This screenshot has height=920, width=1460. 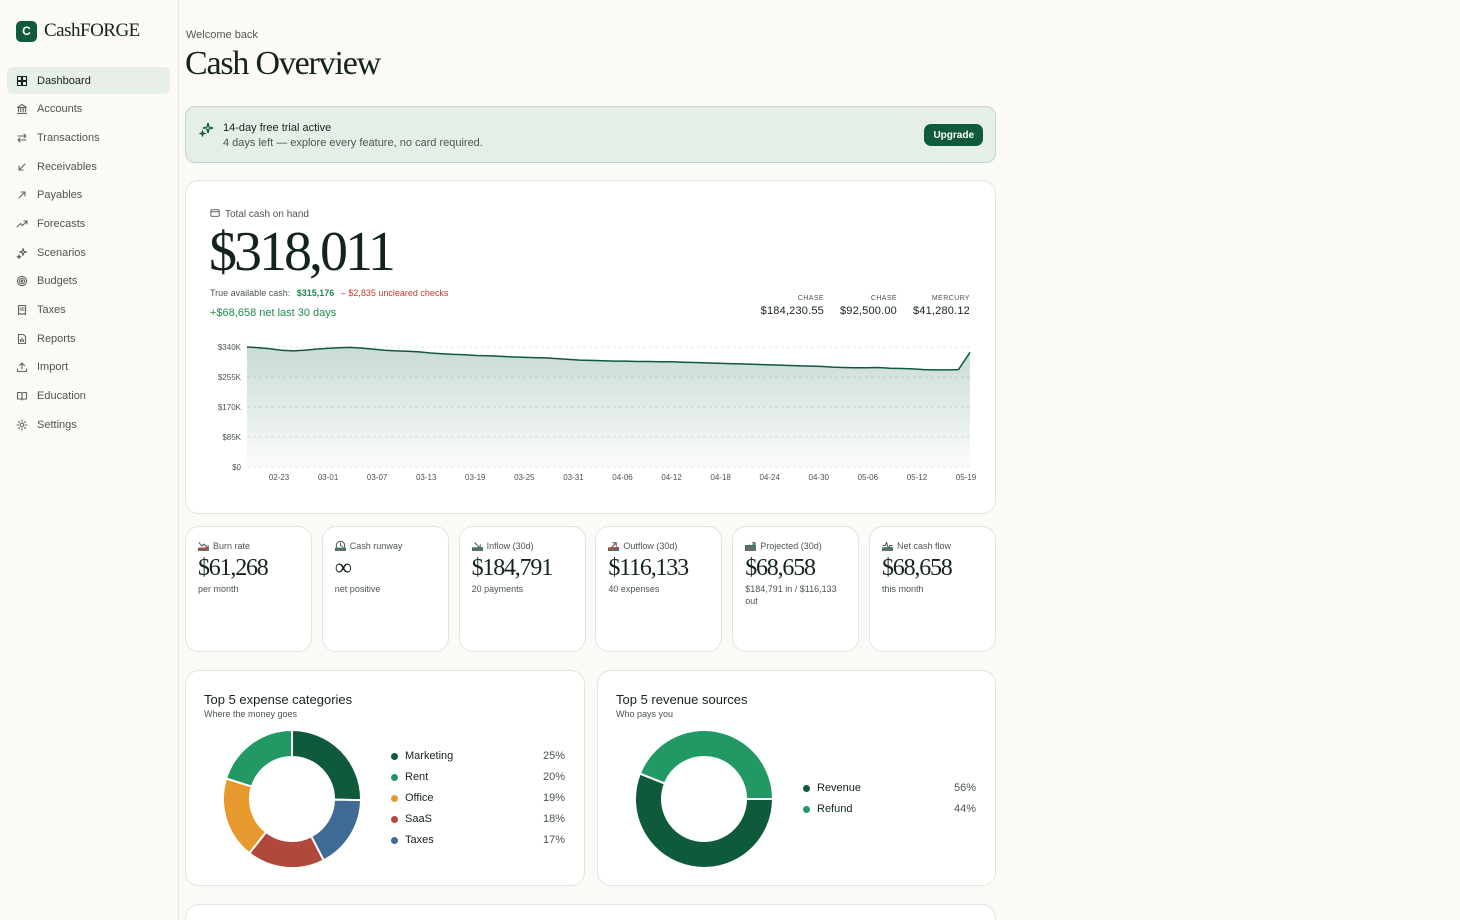 I want to click on stat-label: Cash runway, so click(x=368, y=545).